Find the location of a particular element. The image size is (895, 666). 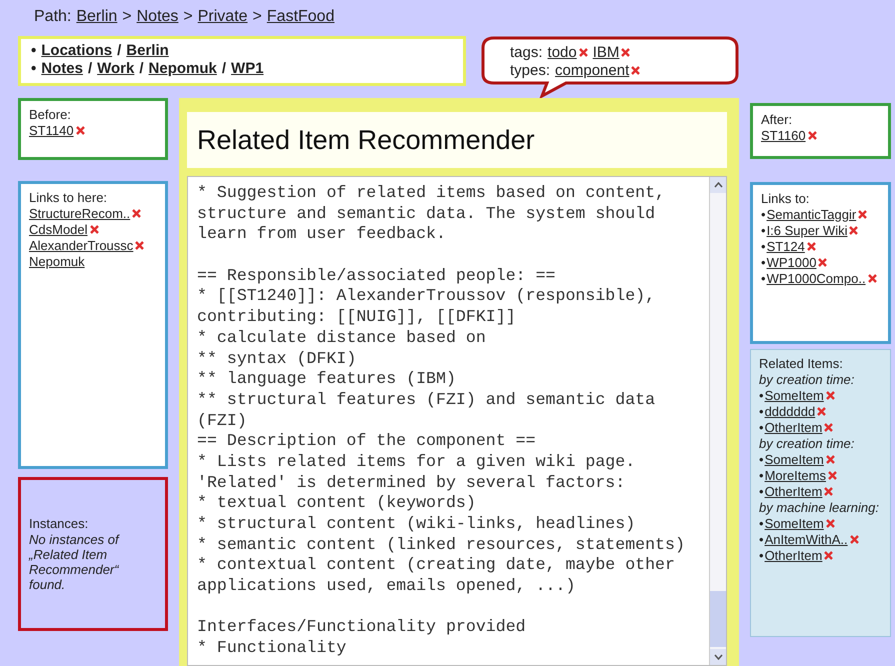

item-link: AnItemWithA.. is located at coordinates (806, 539).